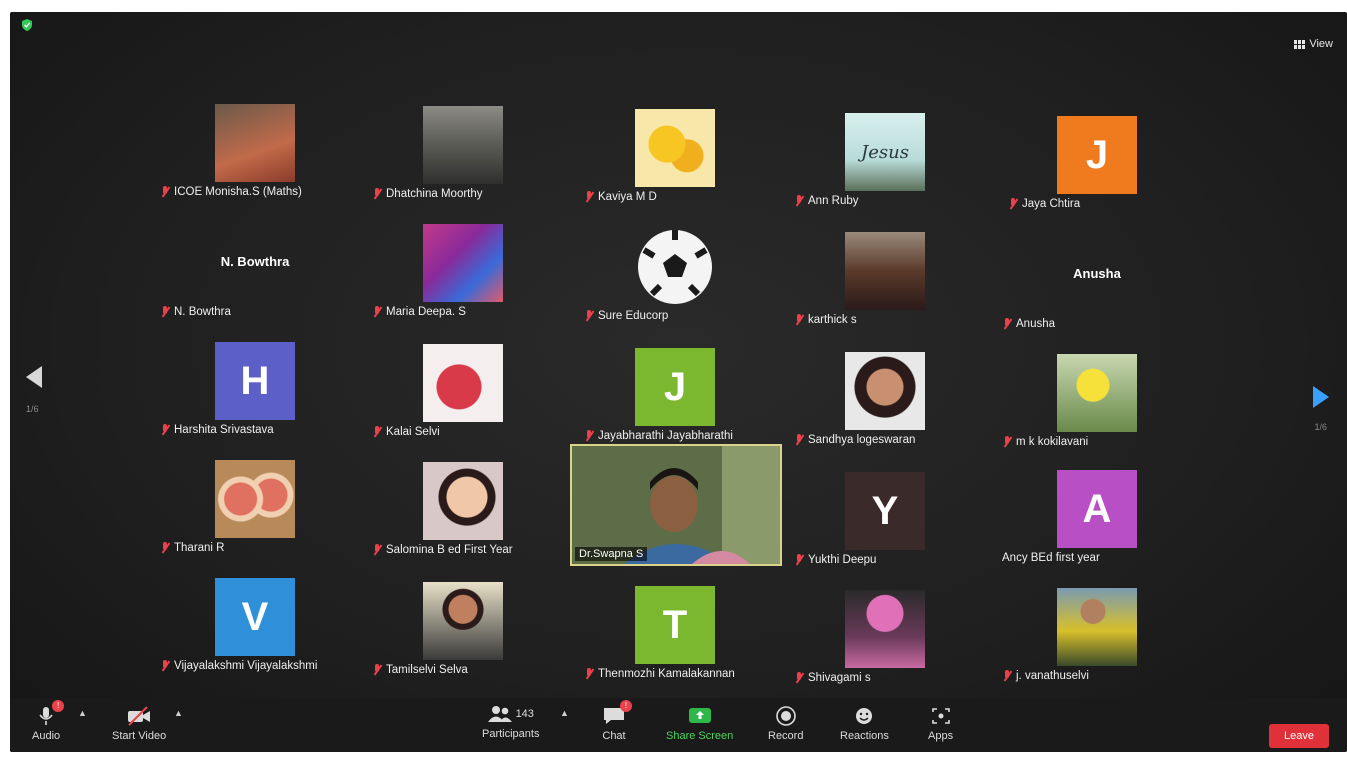 The image size is (1347, 760). I want to click on apps-button: Apps, so click(940, 724).